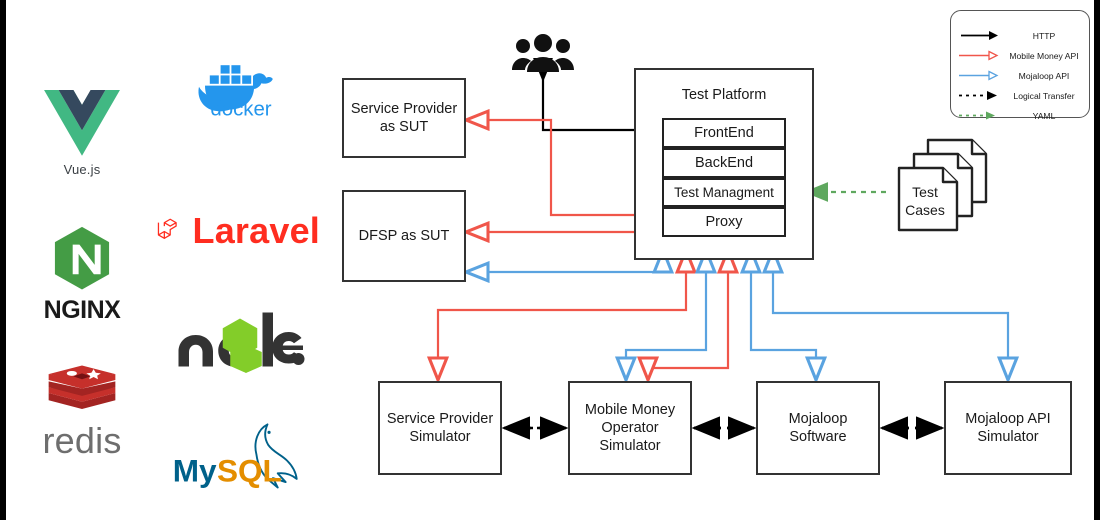 The image size is (1100, 520). Describe the element at coordinates (1044, 55) in the screenshot. I see `legend-label: Mobile Money API` at that location.